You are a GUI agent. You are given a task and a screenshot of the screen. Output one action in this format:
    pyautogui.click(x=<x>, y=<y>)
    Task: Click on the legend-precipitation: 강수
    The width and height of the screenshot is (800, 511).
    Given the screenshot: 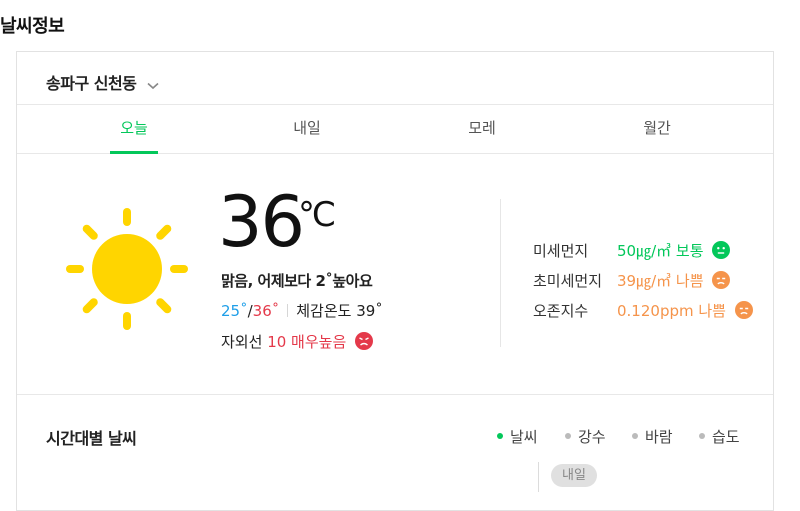 What is the action you would take?
    pyautogui.click(x=585, y=436)
    